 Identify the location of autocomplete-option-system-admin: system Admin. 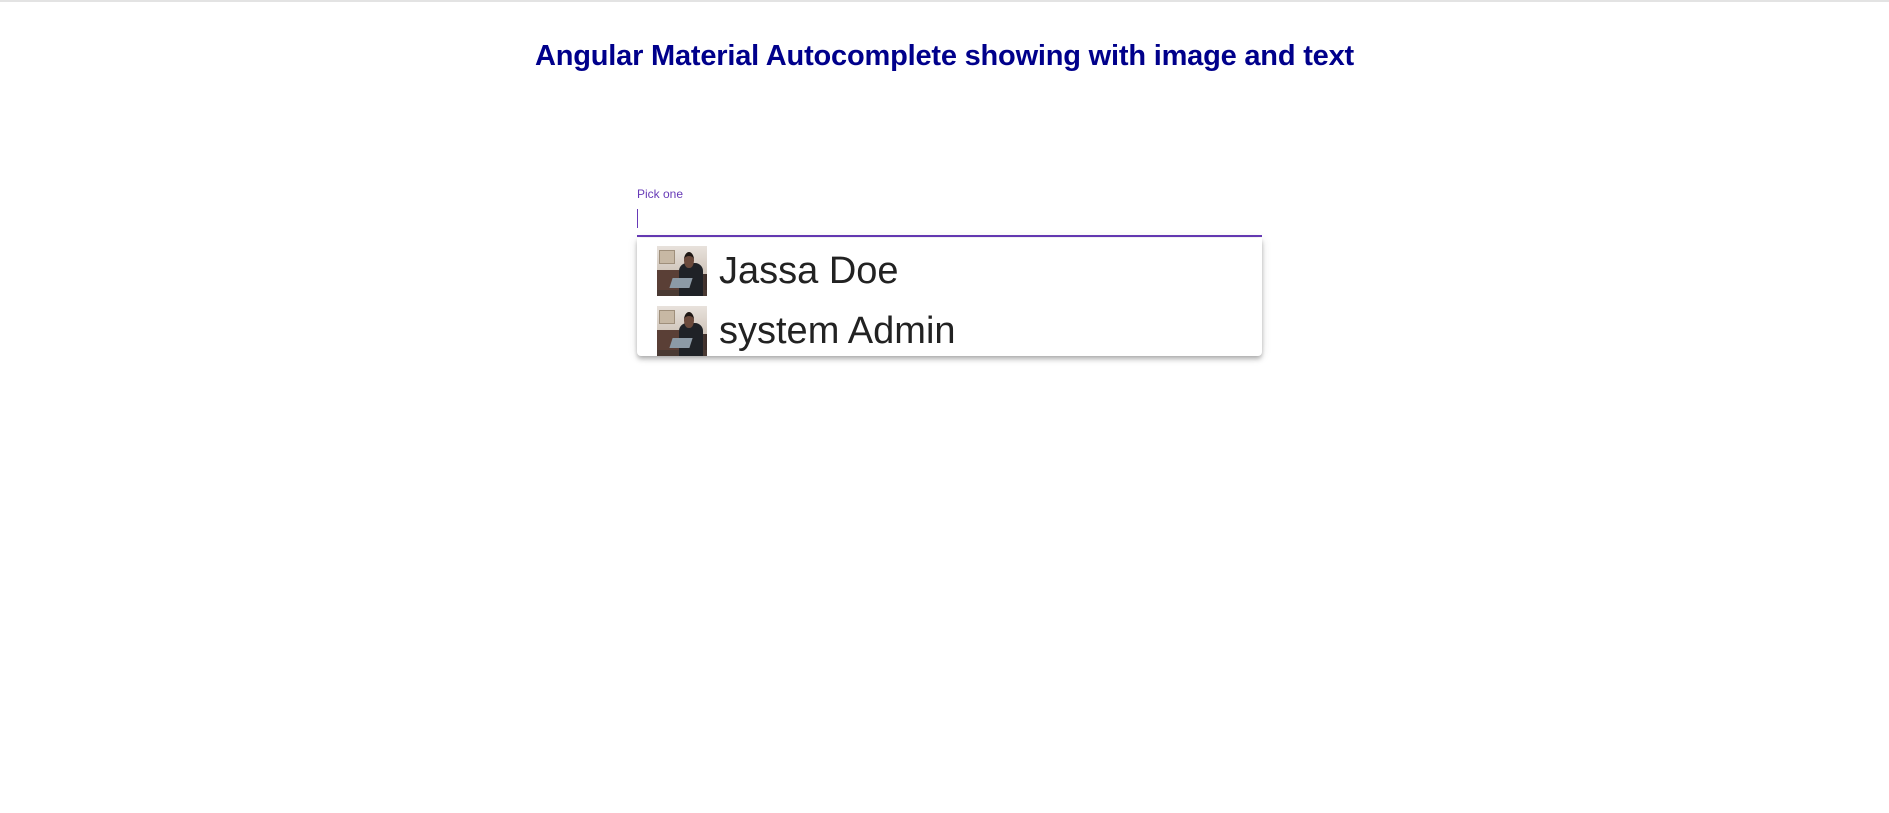
(949, 328).